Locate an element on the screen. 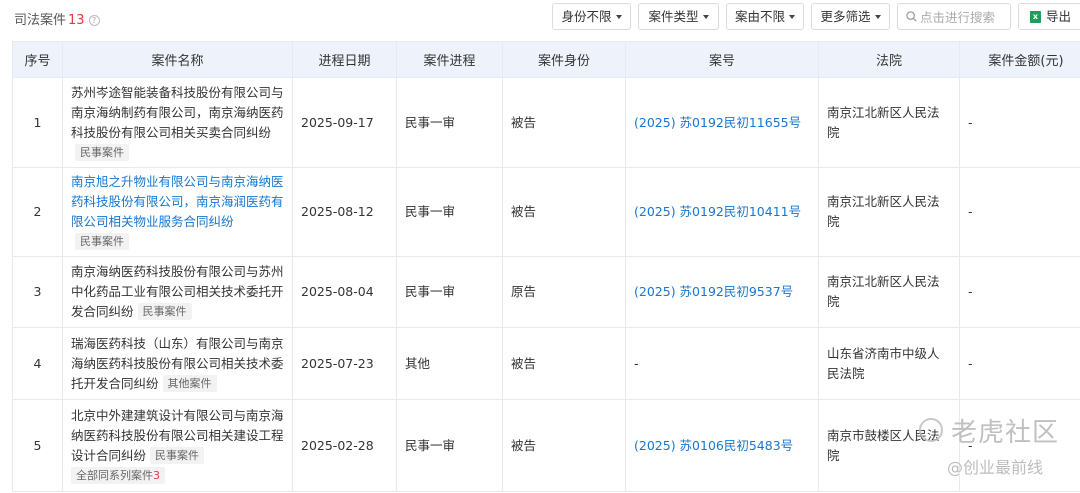 The width and height of the screenshot is (1080, 493). column-header-stage: 案件进程 is located at coordinates (449, 59).